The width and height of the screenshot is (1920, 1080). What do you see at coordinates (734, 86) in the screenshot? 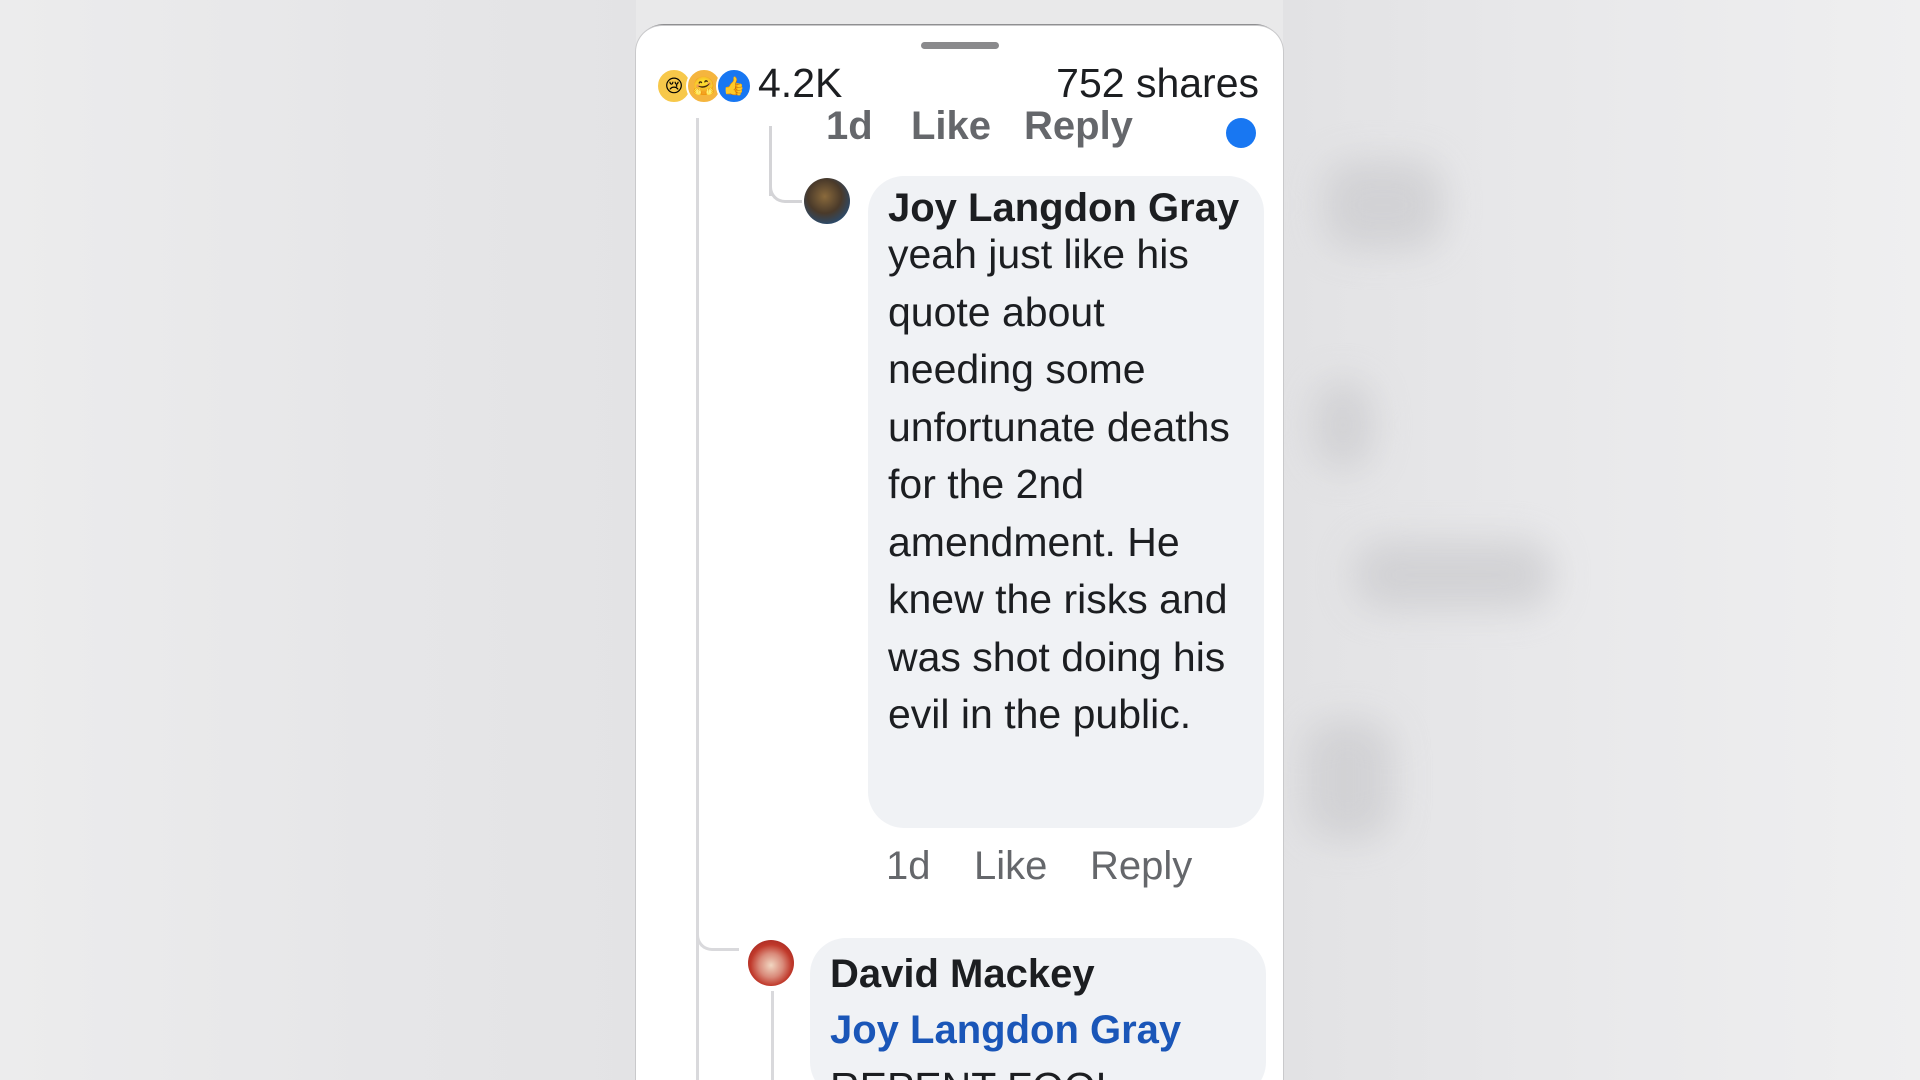
I see `like-reaction-icon: 👍` at bounding box center [734, 86].